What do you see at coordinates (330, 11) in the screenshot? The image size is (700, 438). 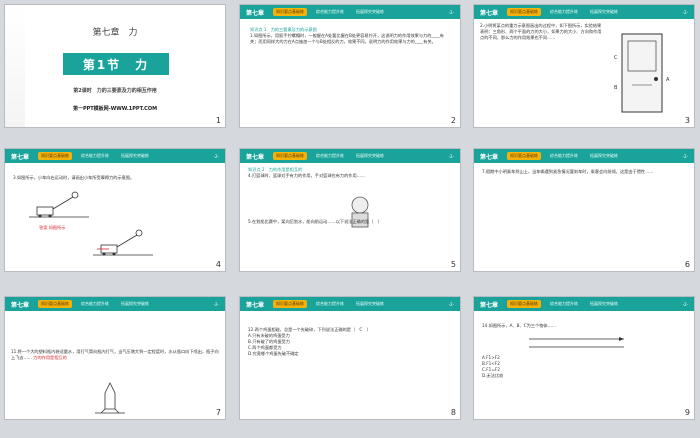 I see `header-tab-ability: 综合能力提升练` at bounding box center [330, 11].